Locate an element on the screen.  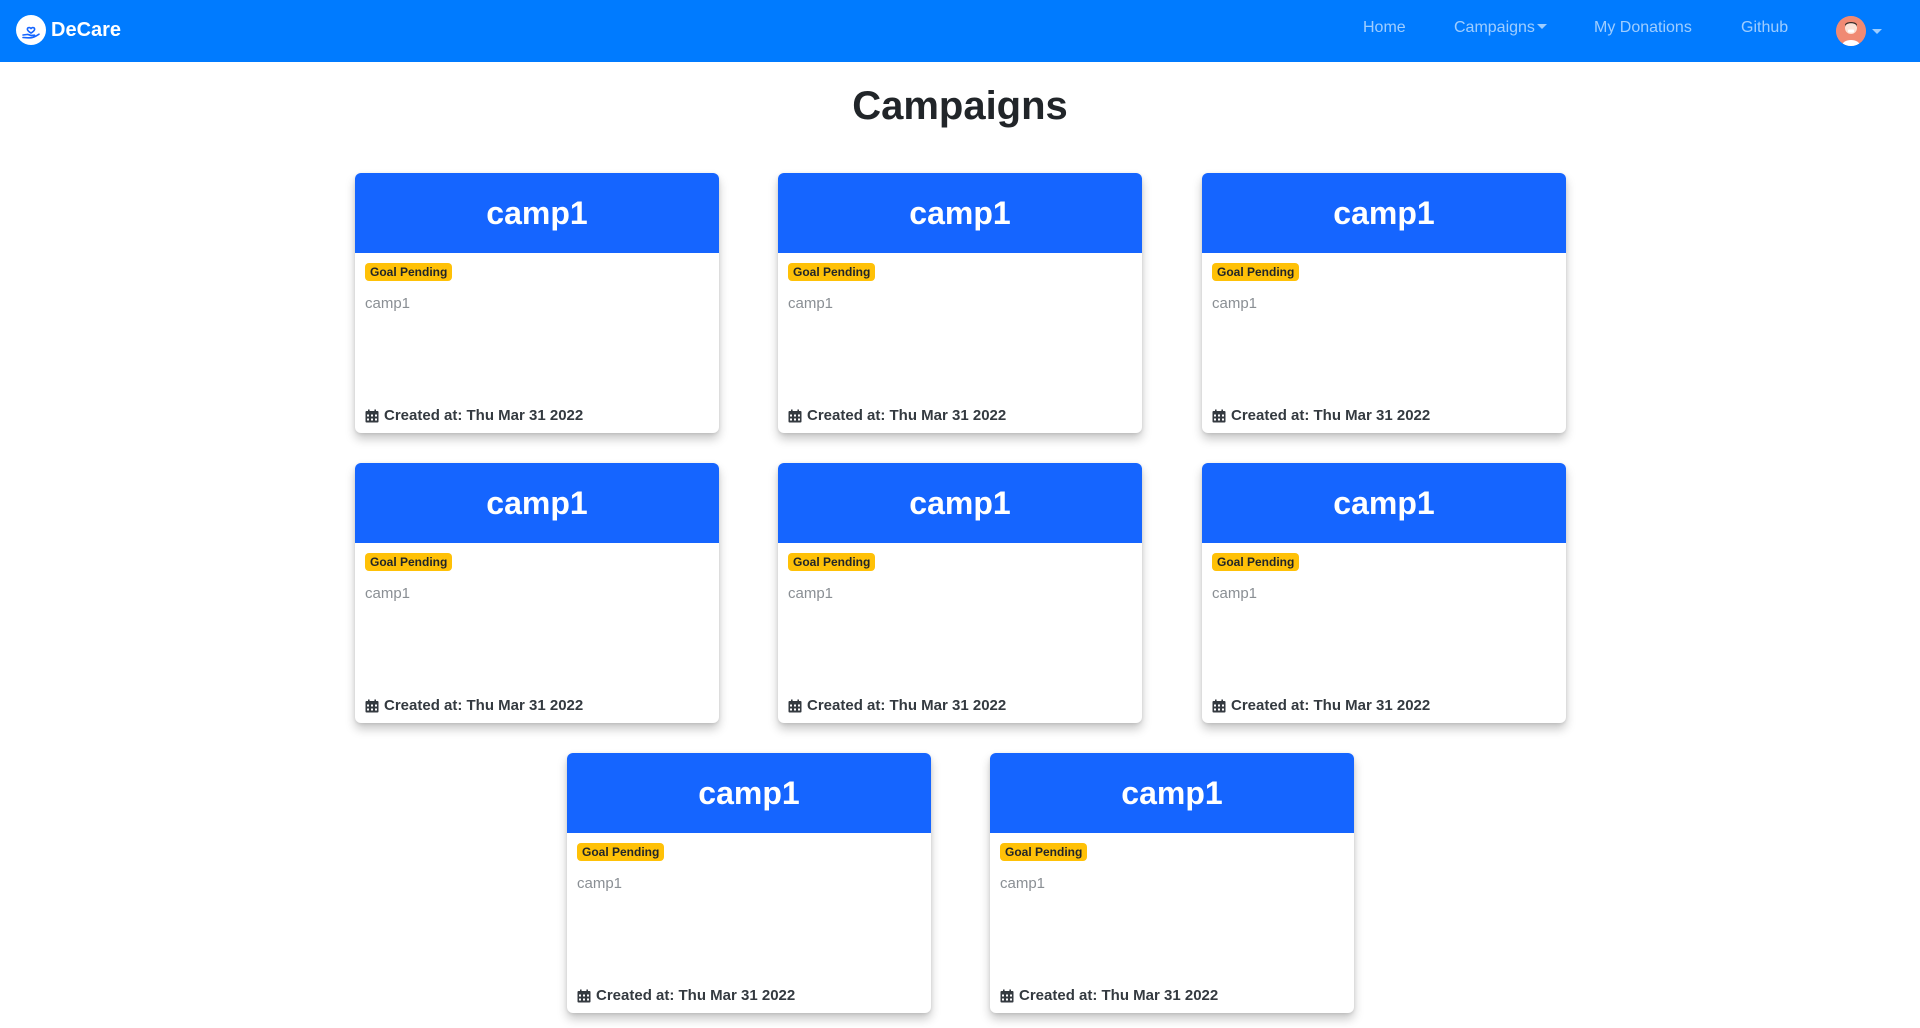
user-menu-toggle is located at coordinates (1859, 31).